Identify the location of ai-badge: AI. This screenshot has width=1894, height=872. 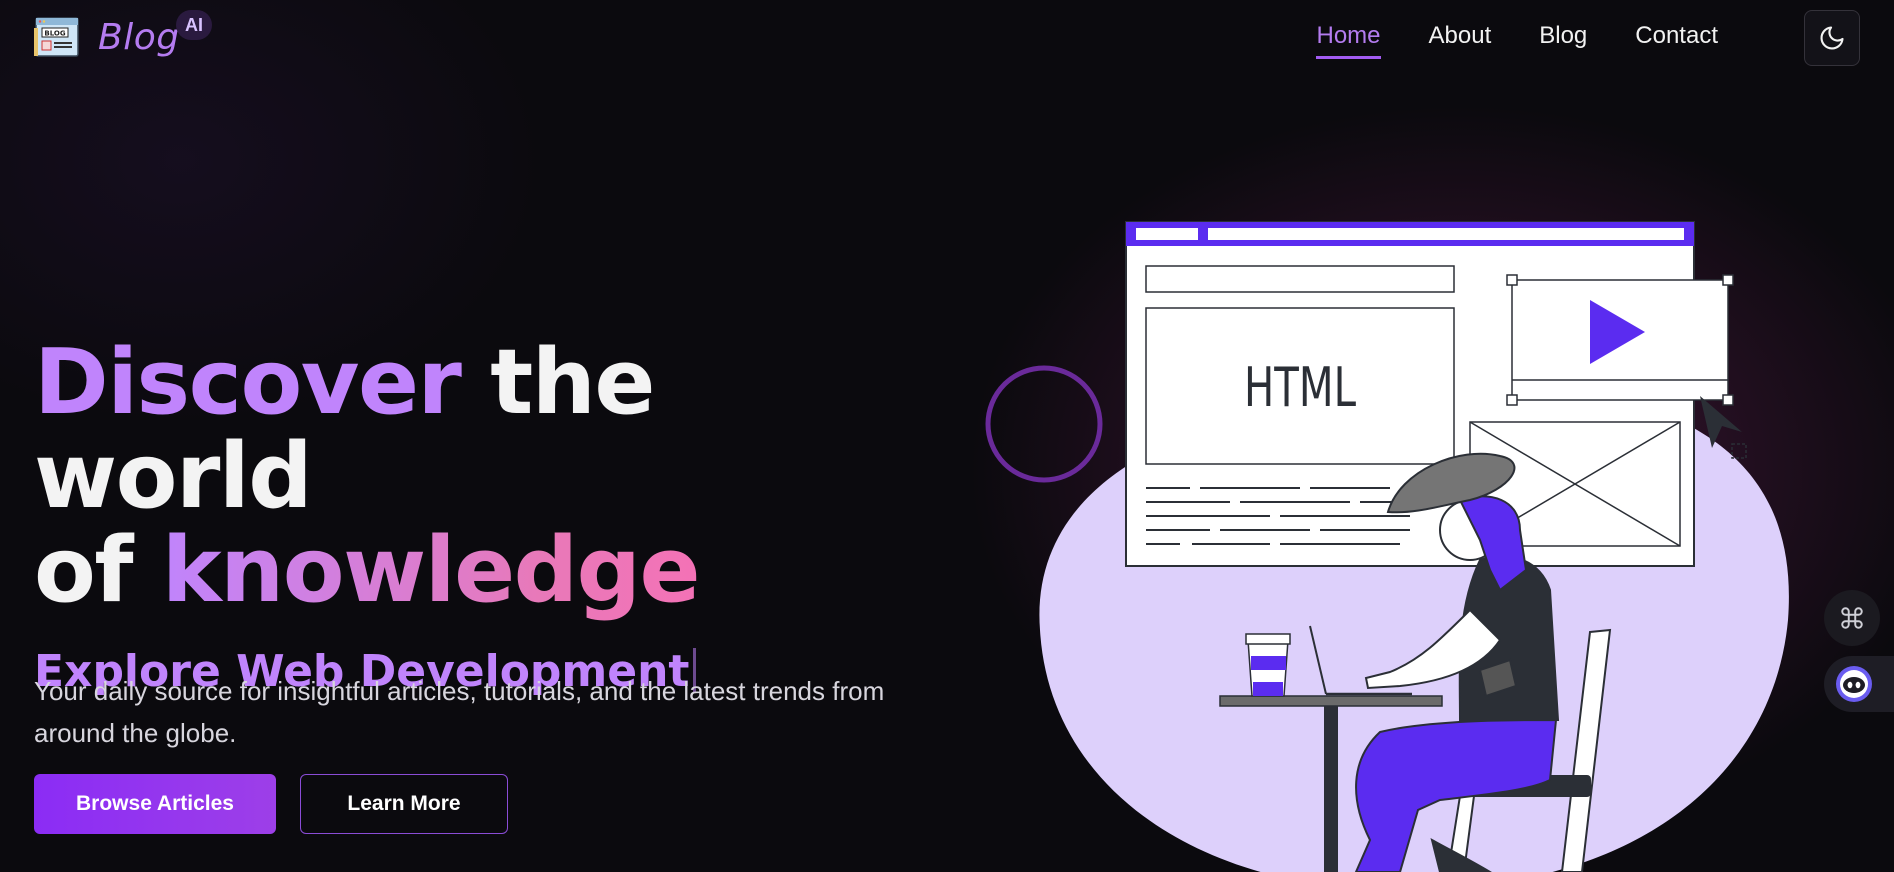
(194, 25).